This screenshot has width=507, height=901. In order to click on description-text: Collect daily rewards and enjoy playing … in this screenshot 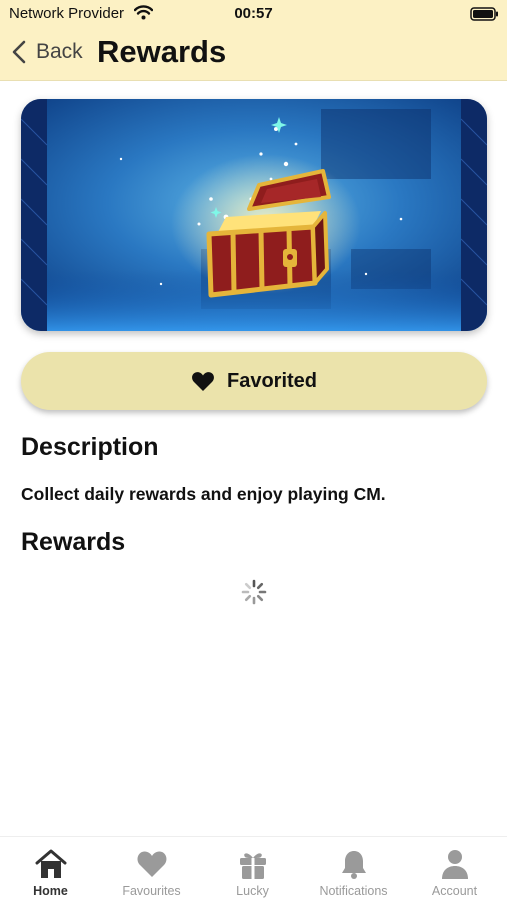, I will do `click(203, 494)`.